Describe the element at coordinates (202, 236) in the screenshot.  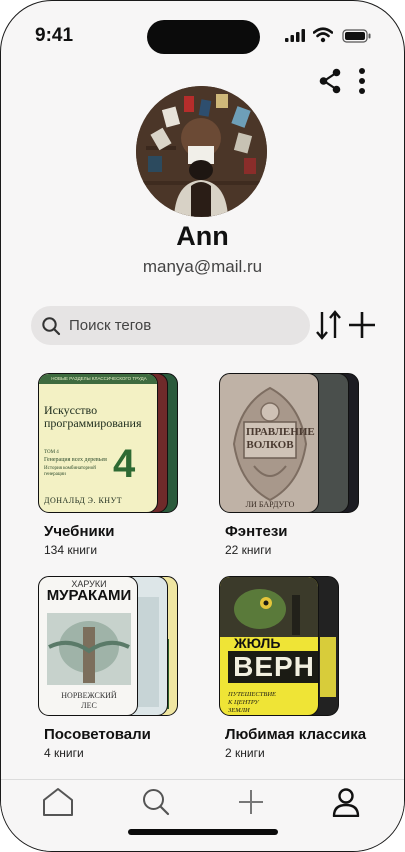
I see `profile-name: Ann` at that location.